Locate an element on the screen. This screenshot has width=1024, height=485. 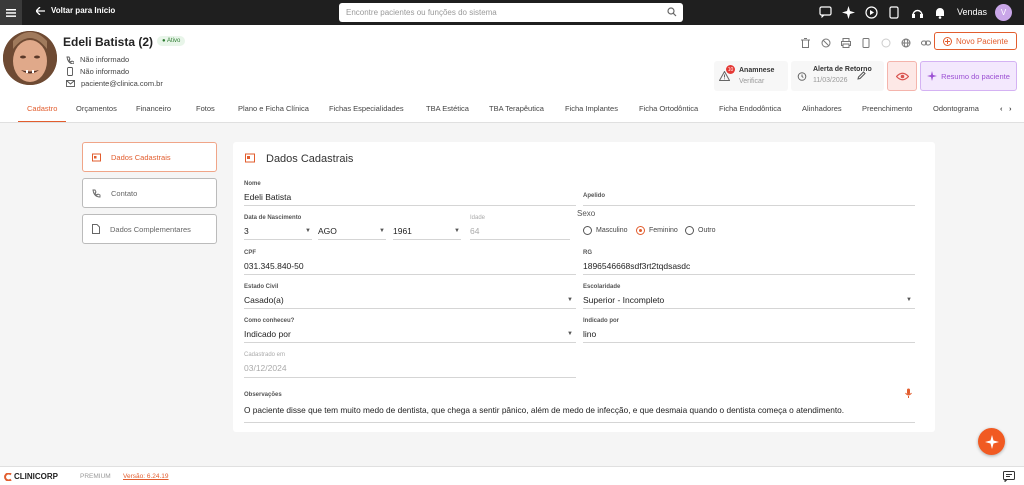
como-conheceu-underline is located at coordinates (410, 342).